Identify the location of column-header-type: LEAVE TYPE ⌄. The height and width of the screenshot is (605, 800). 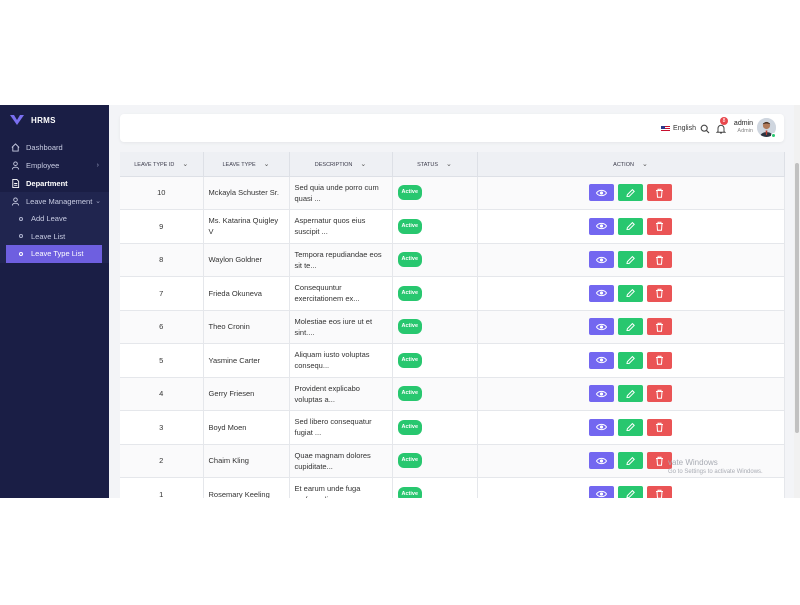
(246, 164).